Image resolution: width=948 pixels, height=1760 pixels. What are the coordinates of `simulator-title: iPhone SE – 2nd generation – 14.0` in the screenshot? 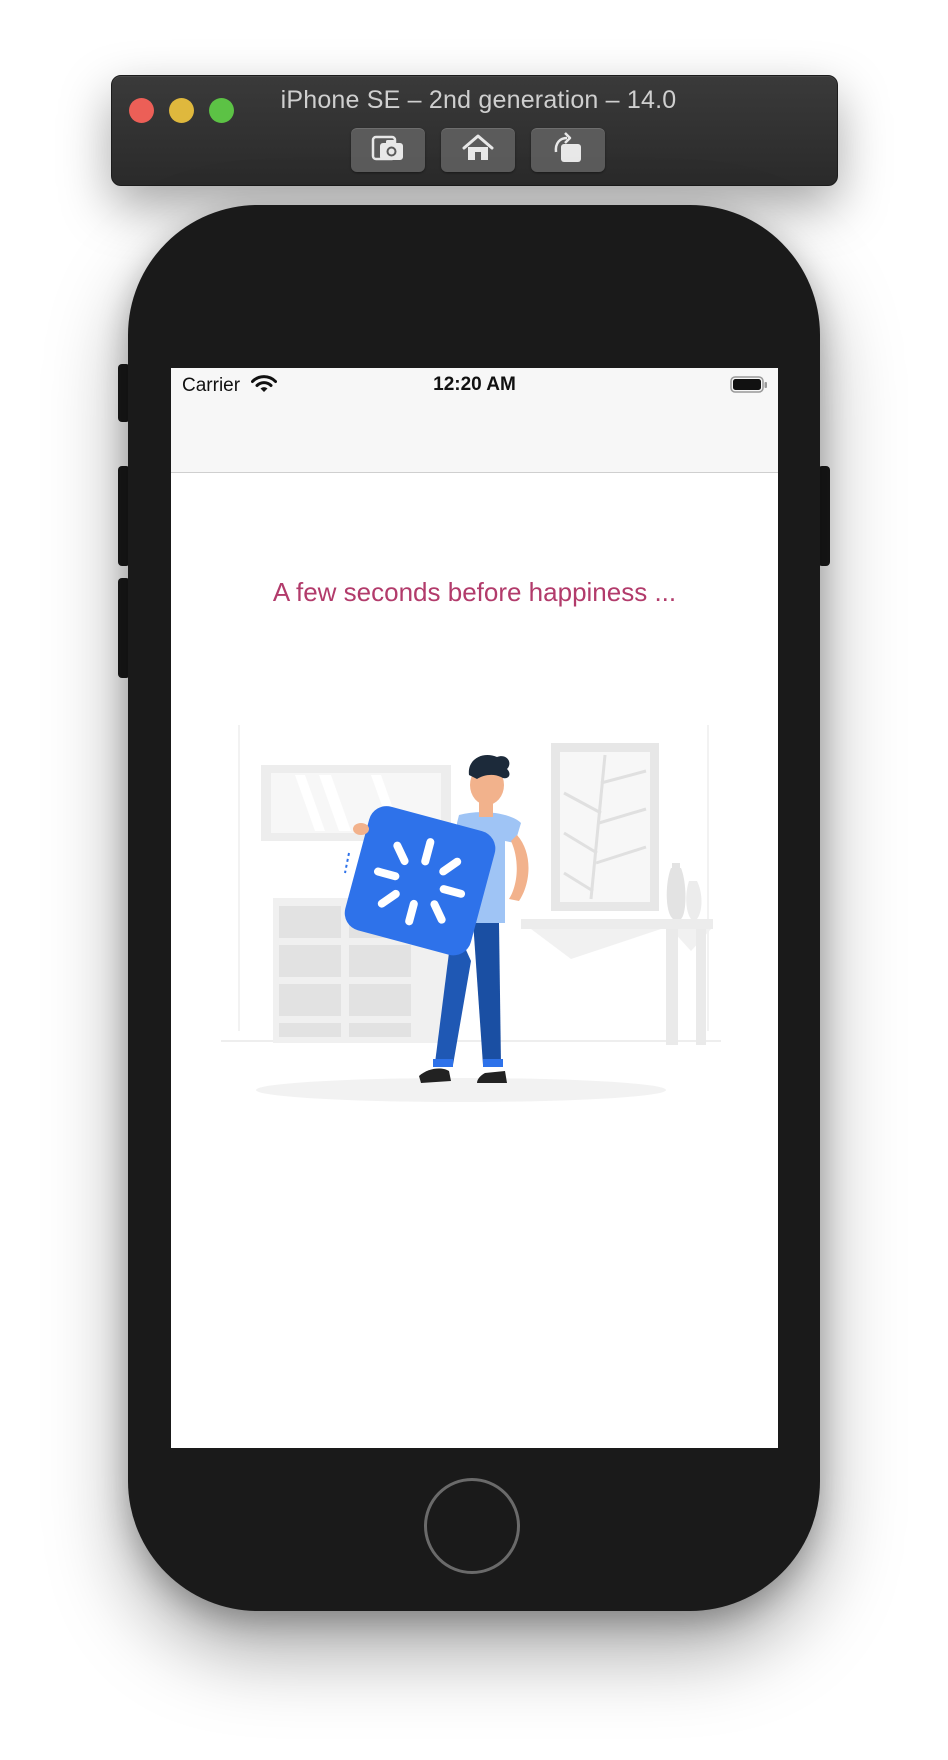 It's located at (478, 100).